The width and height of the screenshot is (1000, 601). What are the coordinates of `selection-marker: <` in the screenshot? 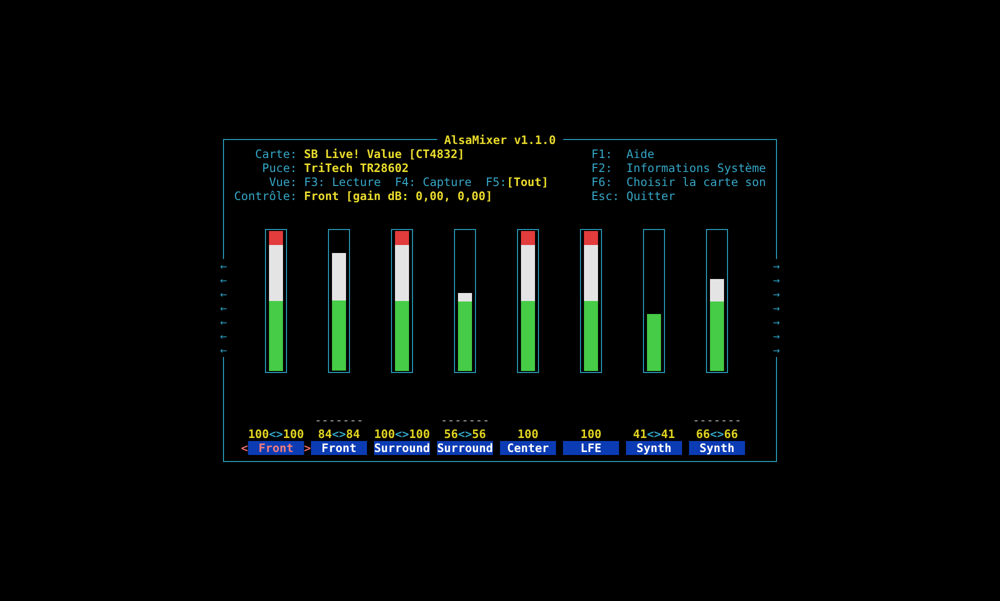 It's located at (244, 448).